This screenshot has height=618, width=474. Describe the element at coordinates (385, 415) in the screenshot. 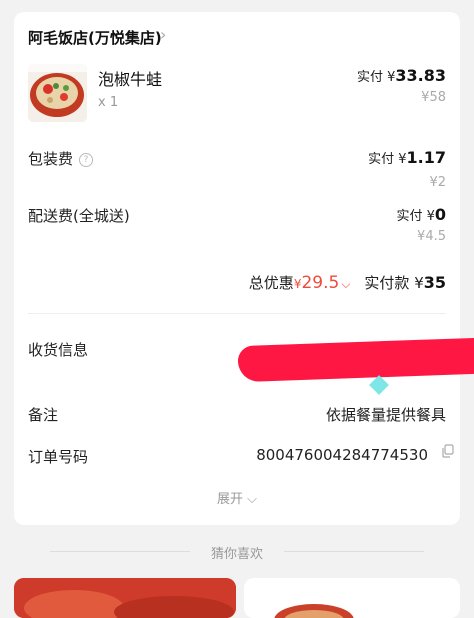

I see `remark-value: 依据餐量提供餐具` at that location.